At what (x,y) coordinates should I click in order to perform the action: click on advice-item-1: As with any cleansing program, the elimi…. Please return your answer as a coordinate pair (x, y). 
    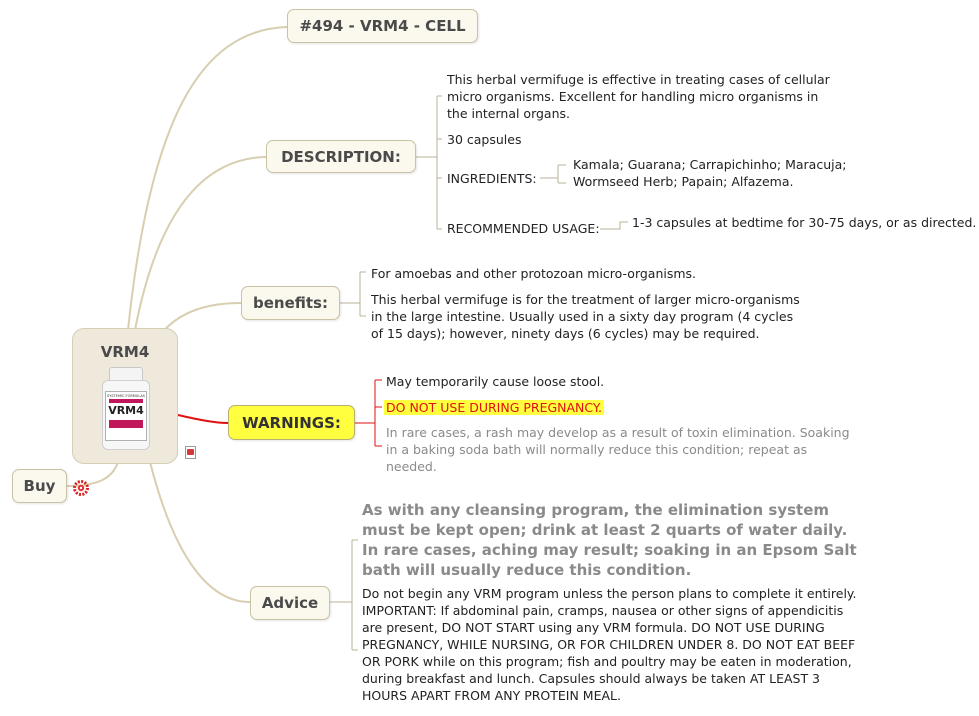
    Looking at the image, I should click on (609, 540).